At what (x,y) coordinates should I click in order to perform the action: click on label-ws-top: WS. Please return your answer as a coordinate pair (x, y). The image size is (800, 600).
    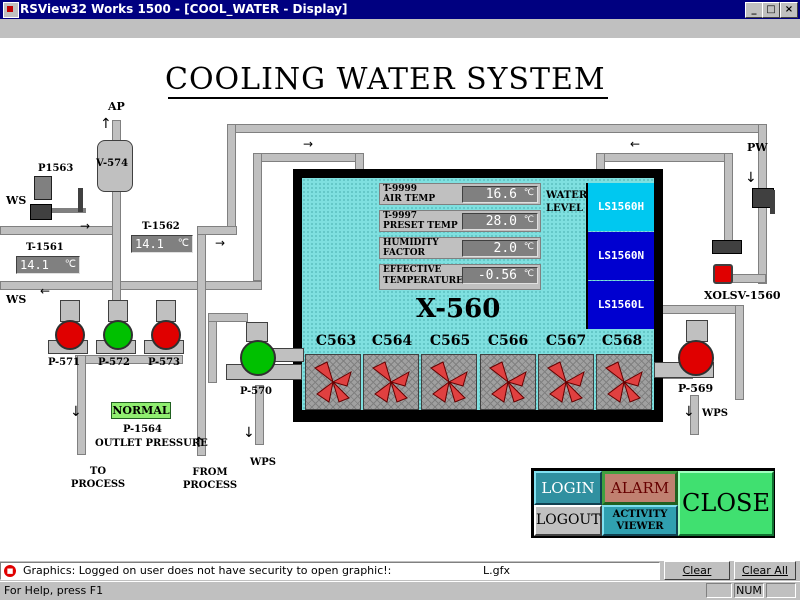
    Looking at the image, I should click on (16, 200).